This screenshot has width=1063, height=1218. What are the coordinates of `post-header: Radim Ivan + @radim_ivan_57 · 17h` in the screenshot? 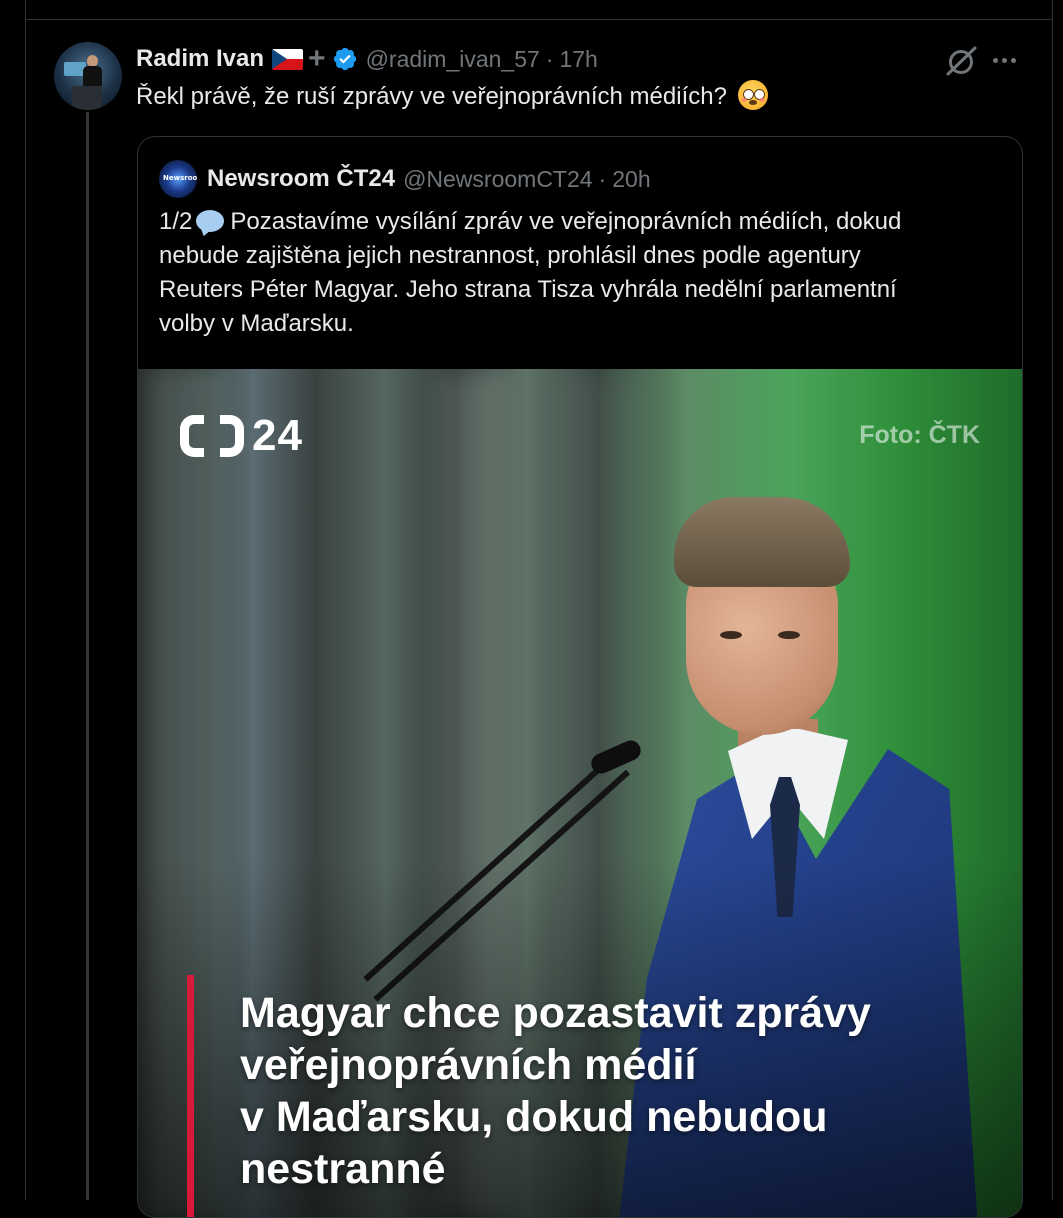 It's located at (367, 59).